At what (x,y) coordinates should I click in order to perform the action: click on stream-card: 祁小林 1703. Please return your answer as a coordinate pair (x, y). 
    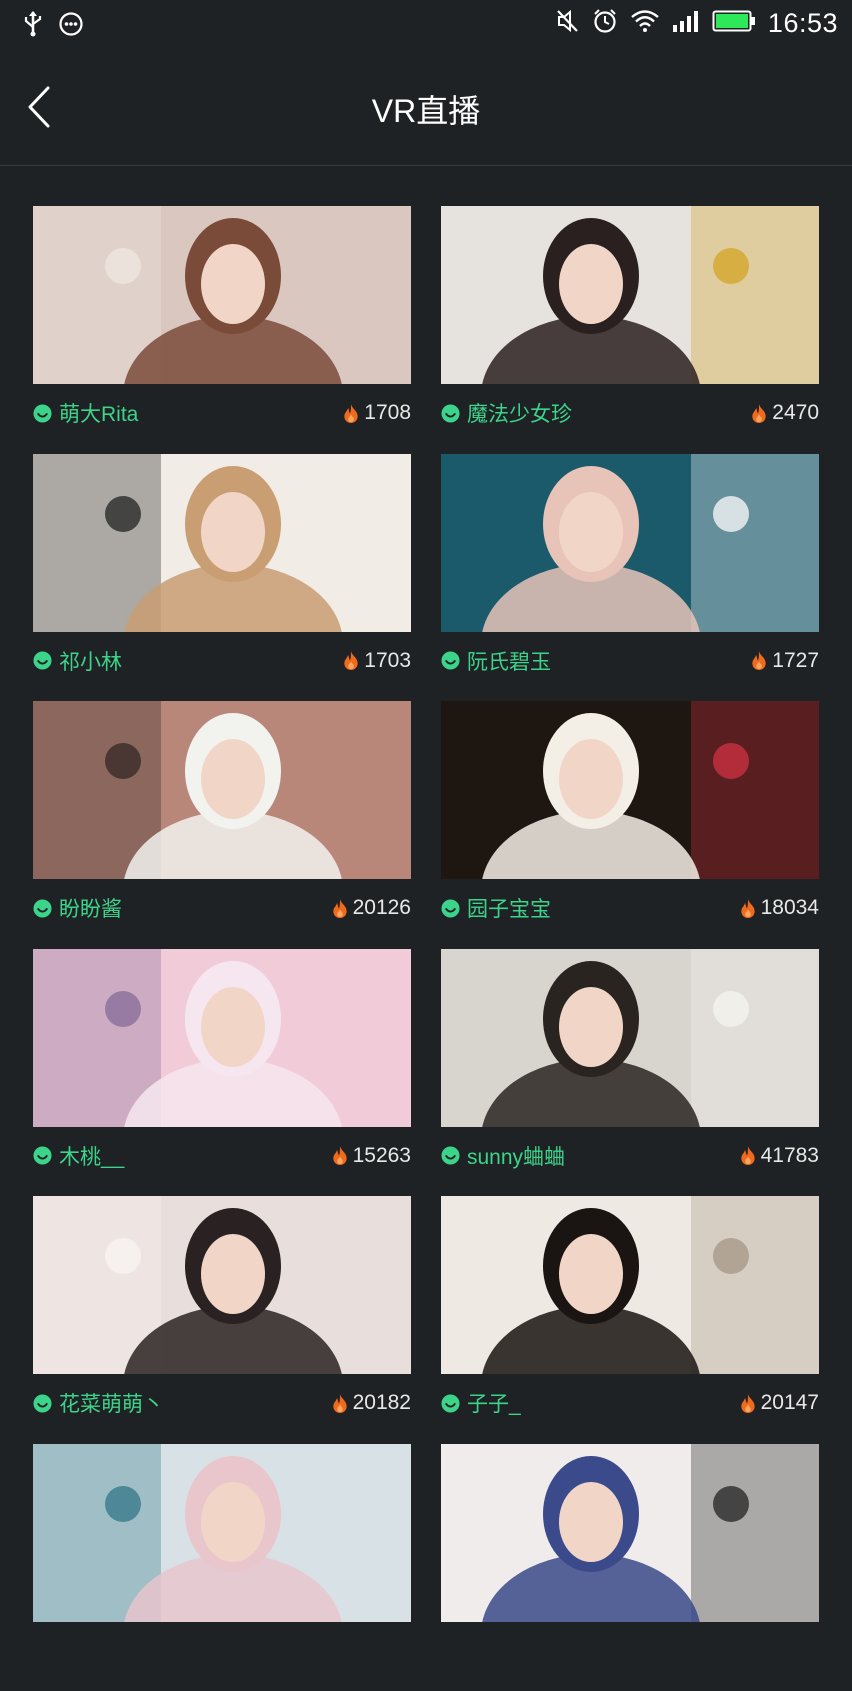
    Looking at the image, I should click on (222, 578).